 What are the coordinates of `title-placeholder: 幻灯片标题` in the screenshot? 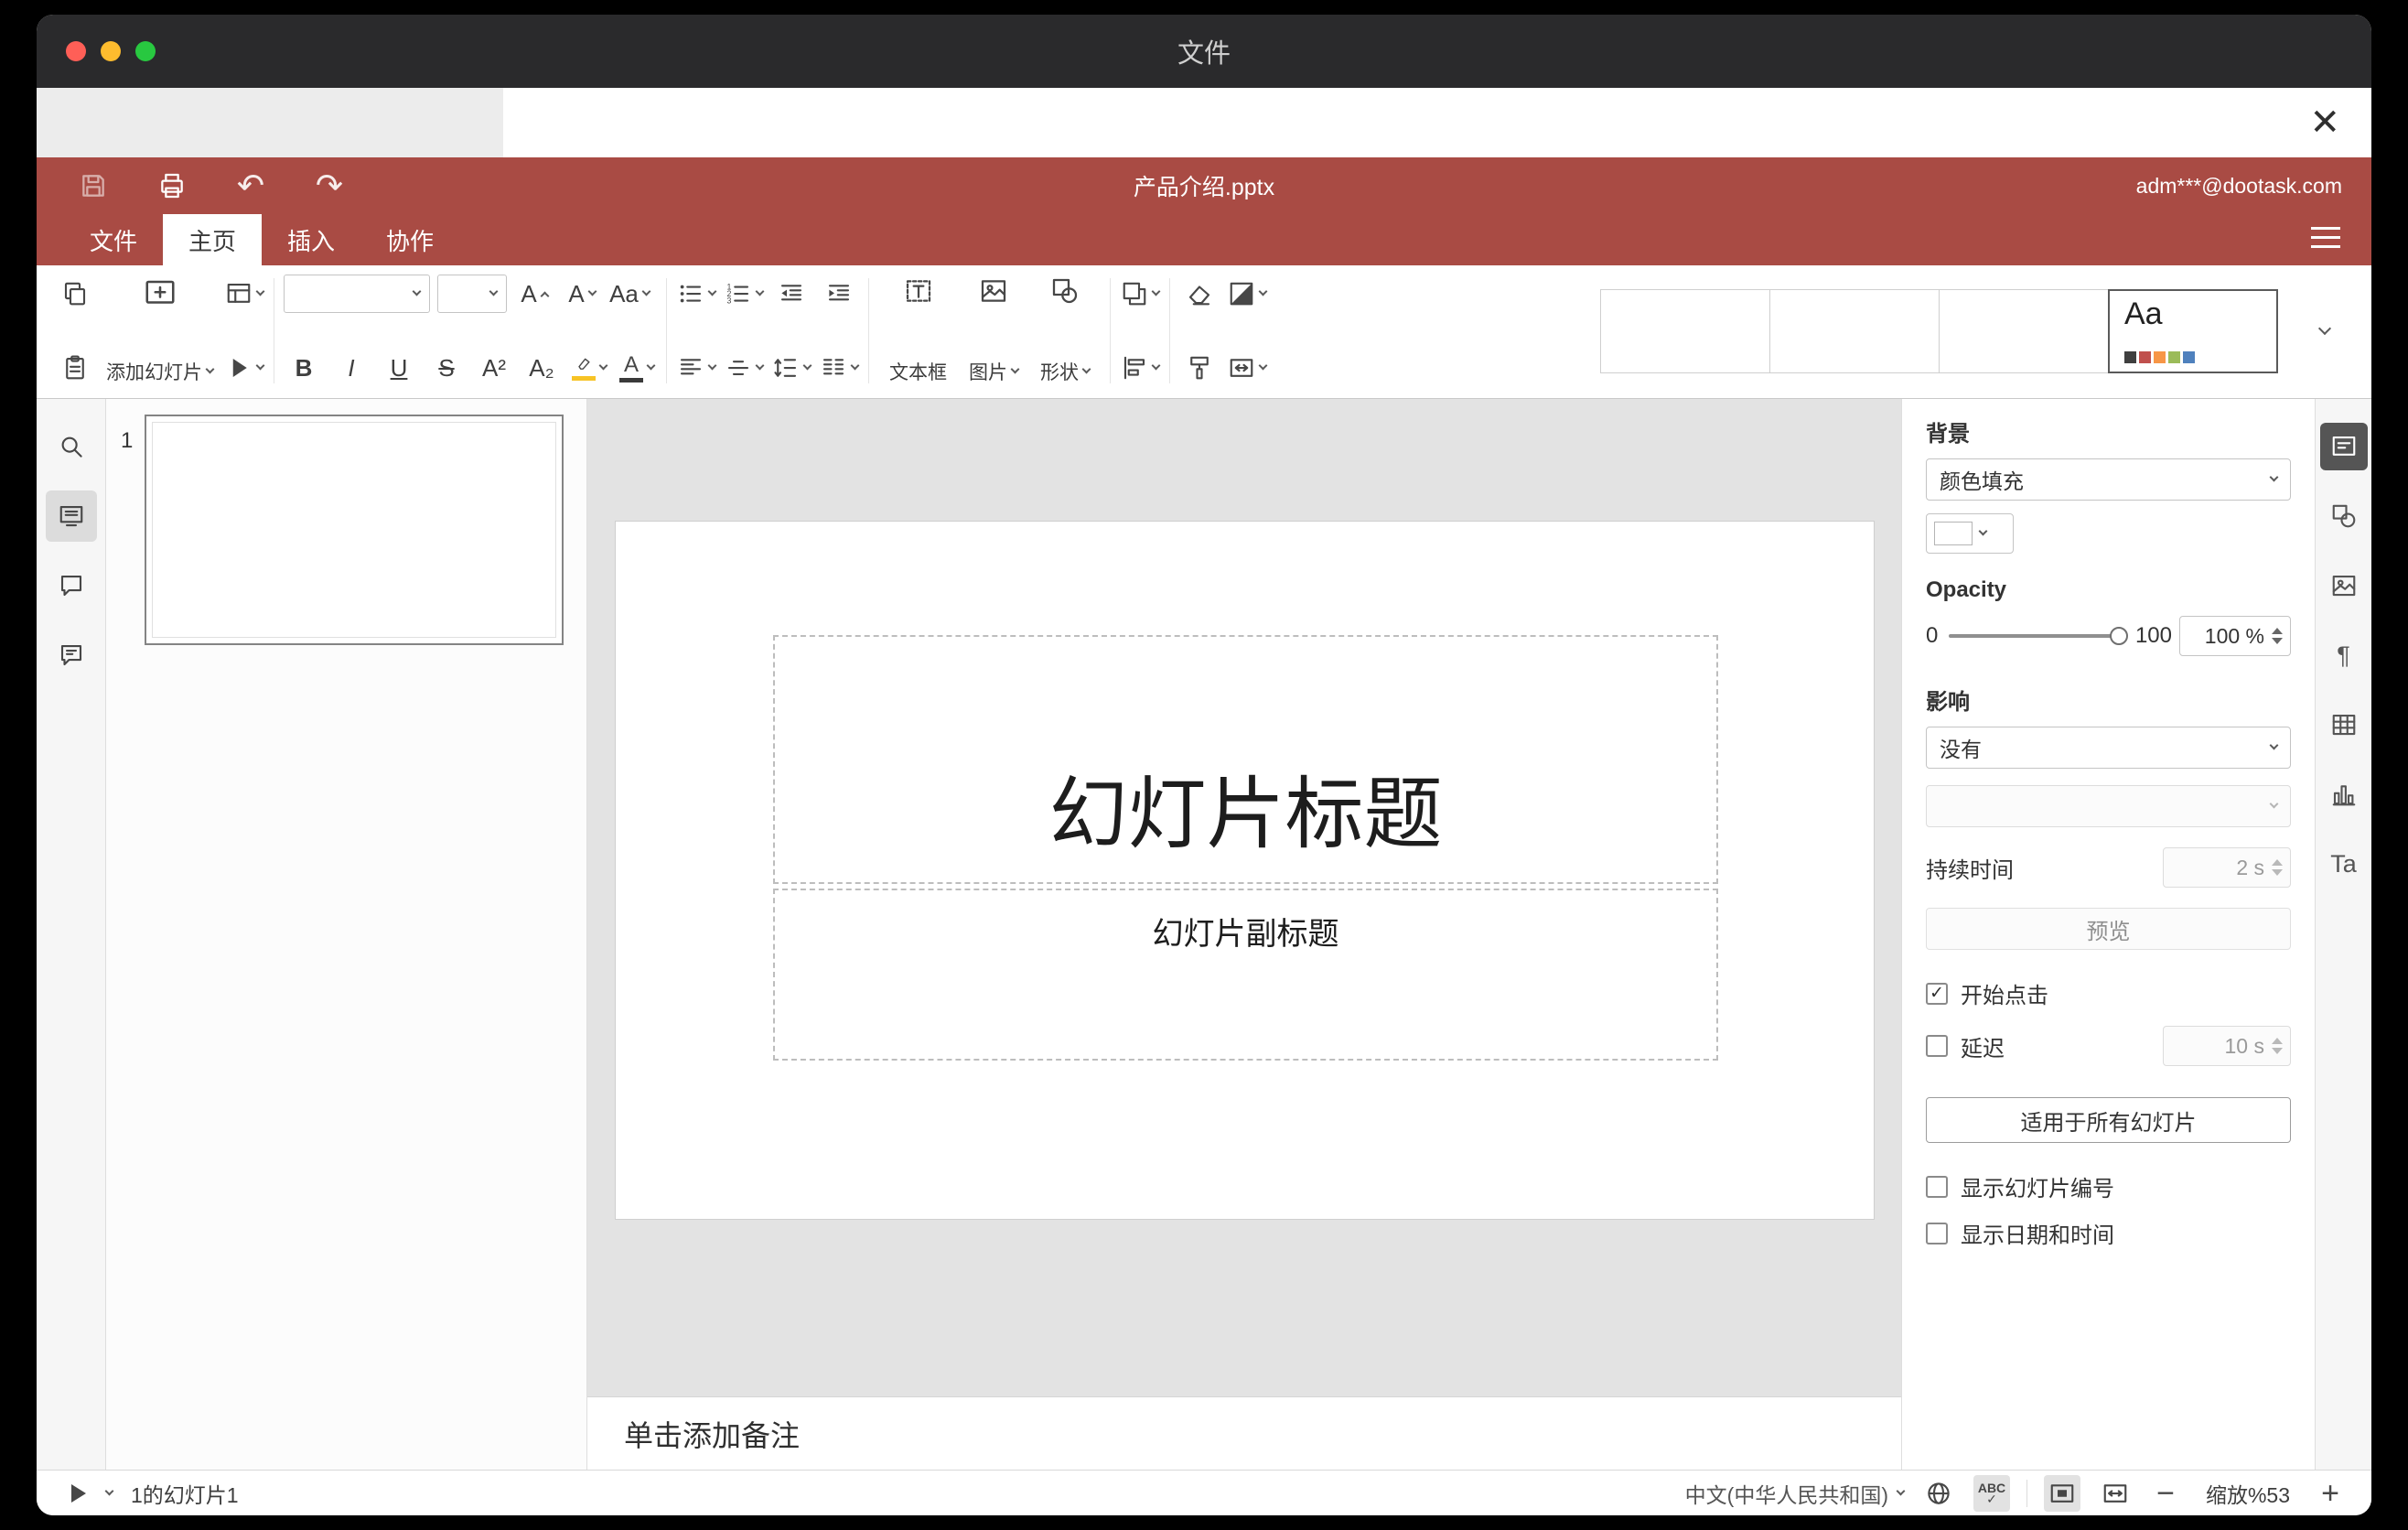 It's located at (1245, 759).